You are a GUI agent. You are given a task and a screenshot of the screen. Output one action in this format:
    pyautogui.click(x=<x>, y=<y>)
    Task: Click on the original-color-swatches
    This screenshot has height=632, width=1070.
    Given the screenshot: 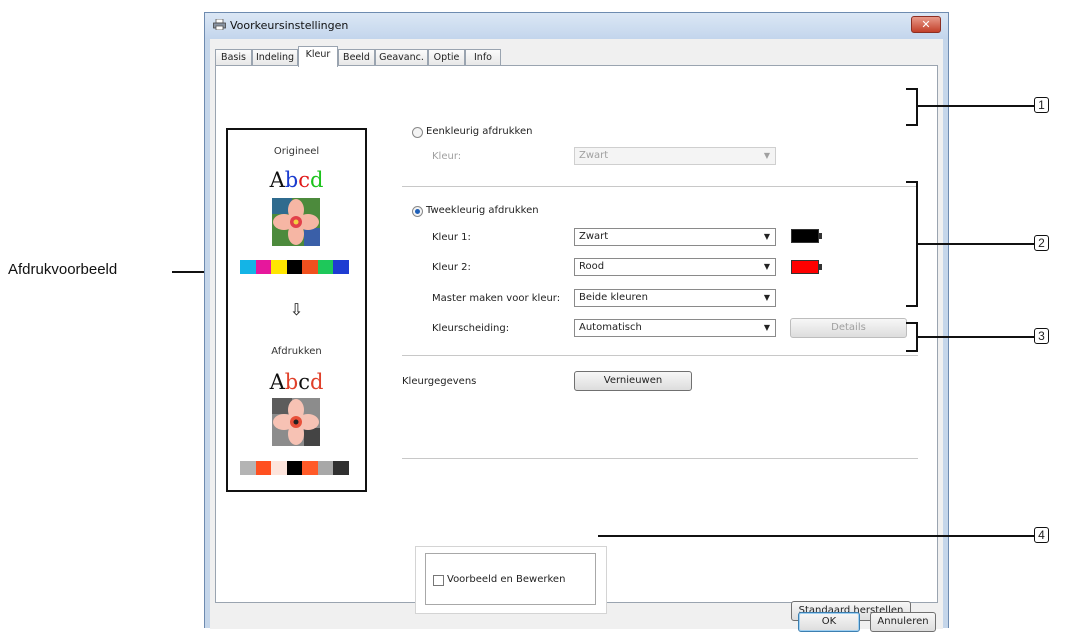 What is the action you would take?
    pyautogui.click(x=294, y=267)
    